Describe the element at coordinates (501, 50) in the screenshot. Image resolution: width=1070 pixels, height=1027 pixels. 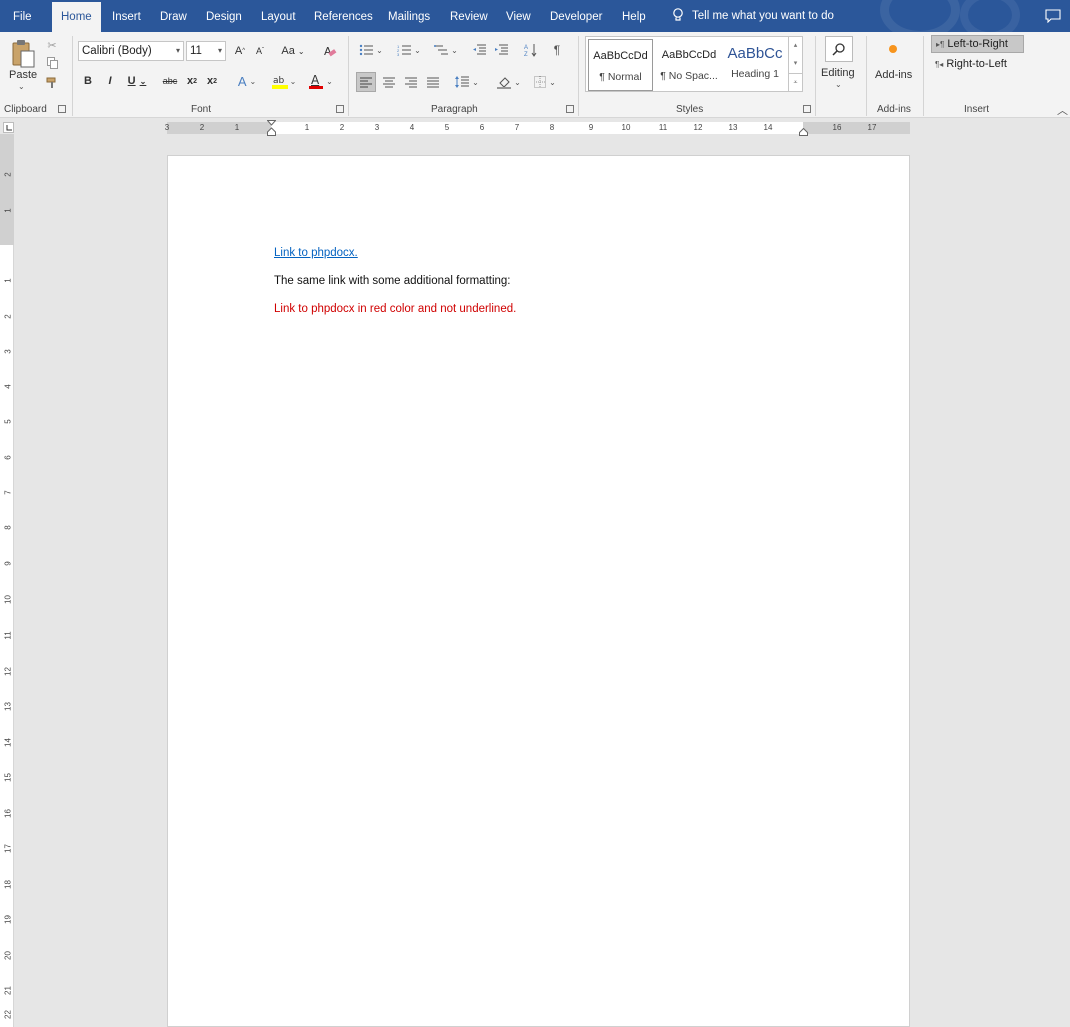
I see `increase-indent-icon` at that location.